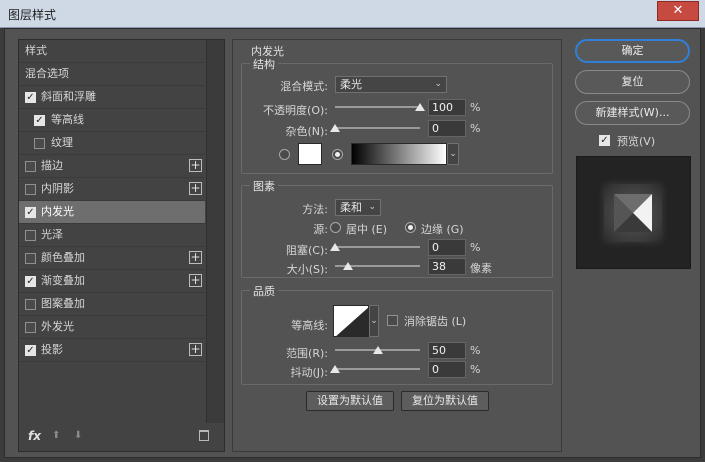 This screenshot has height=462, width=705. Describe the element at coordinates (475, 369) in the screenshot. I see `jitter-unit: %` at that location.